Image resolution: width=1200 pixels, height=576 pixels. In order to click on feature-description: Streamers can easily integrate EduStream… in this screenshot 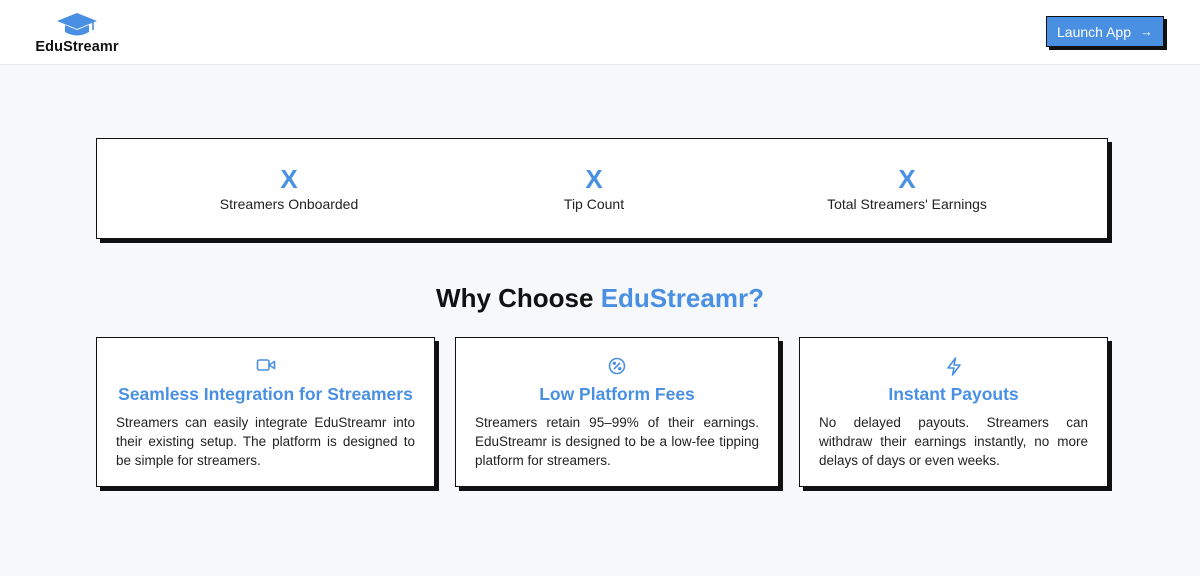, I will do `click(265, 441)`.